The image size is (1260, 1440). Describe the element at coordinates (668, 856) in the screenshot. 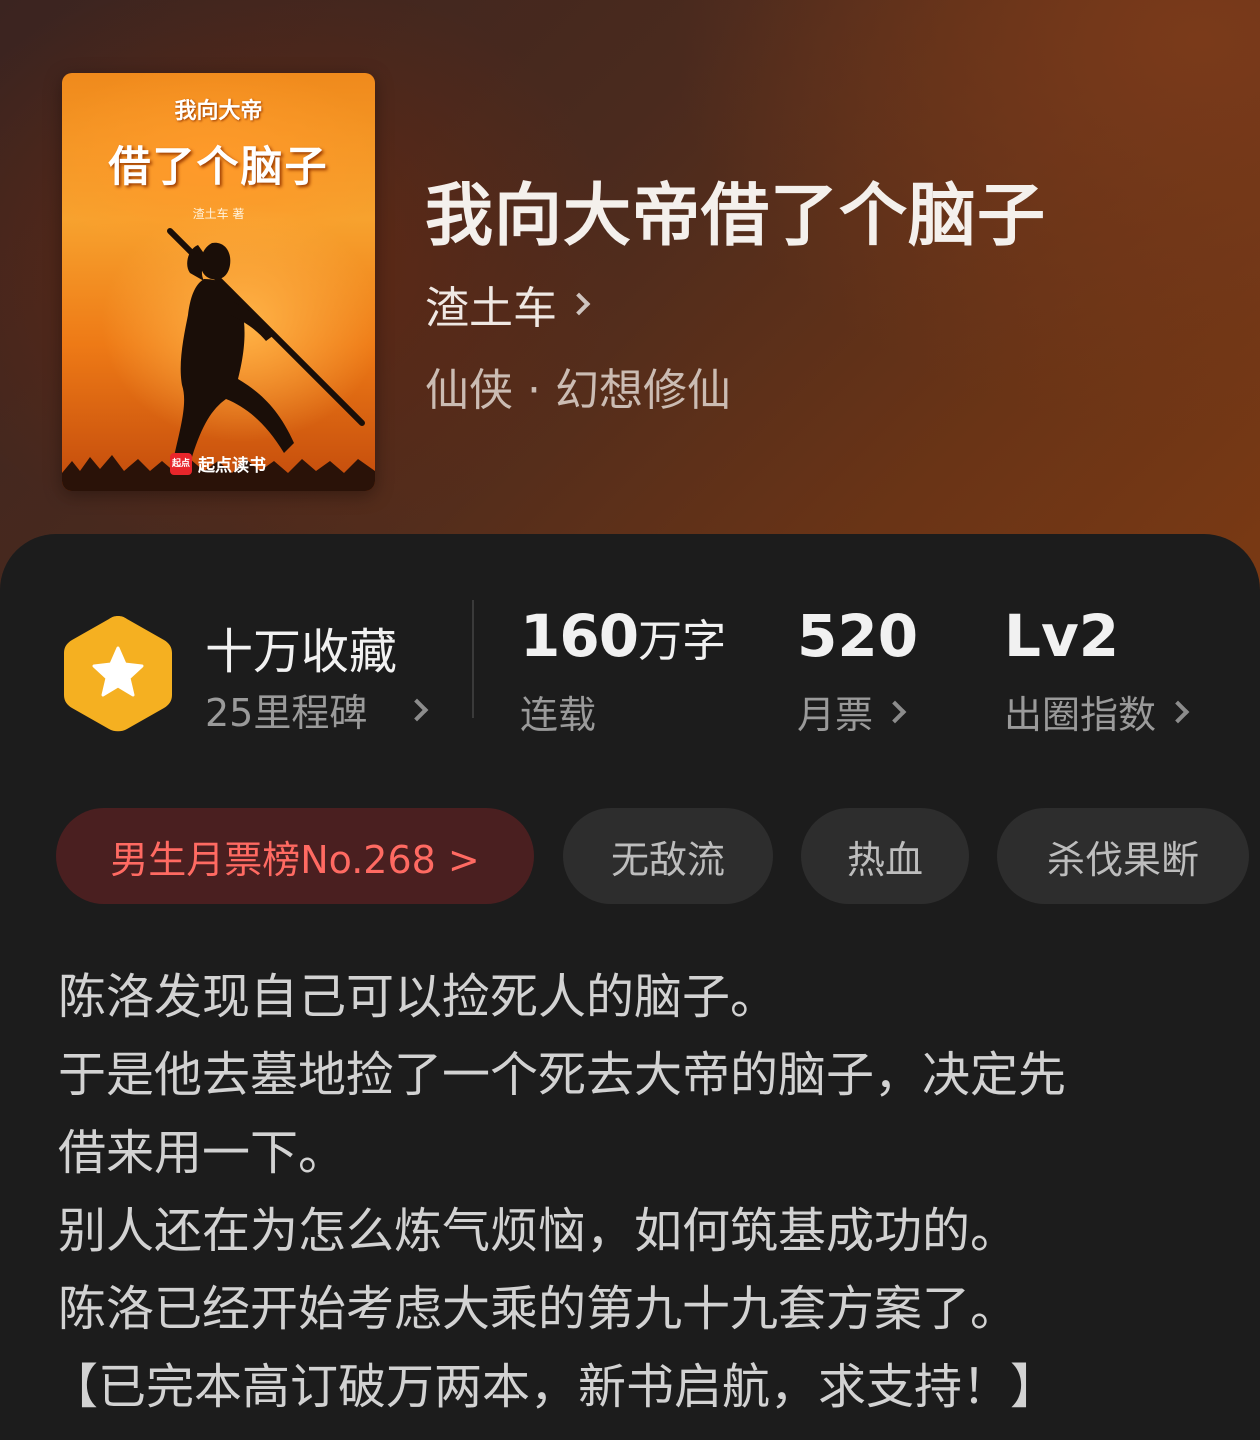

I see `tag-chip: 无敌流` at that location.